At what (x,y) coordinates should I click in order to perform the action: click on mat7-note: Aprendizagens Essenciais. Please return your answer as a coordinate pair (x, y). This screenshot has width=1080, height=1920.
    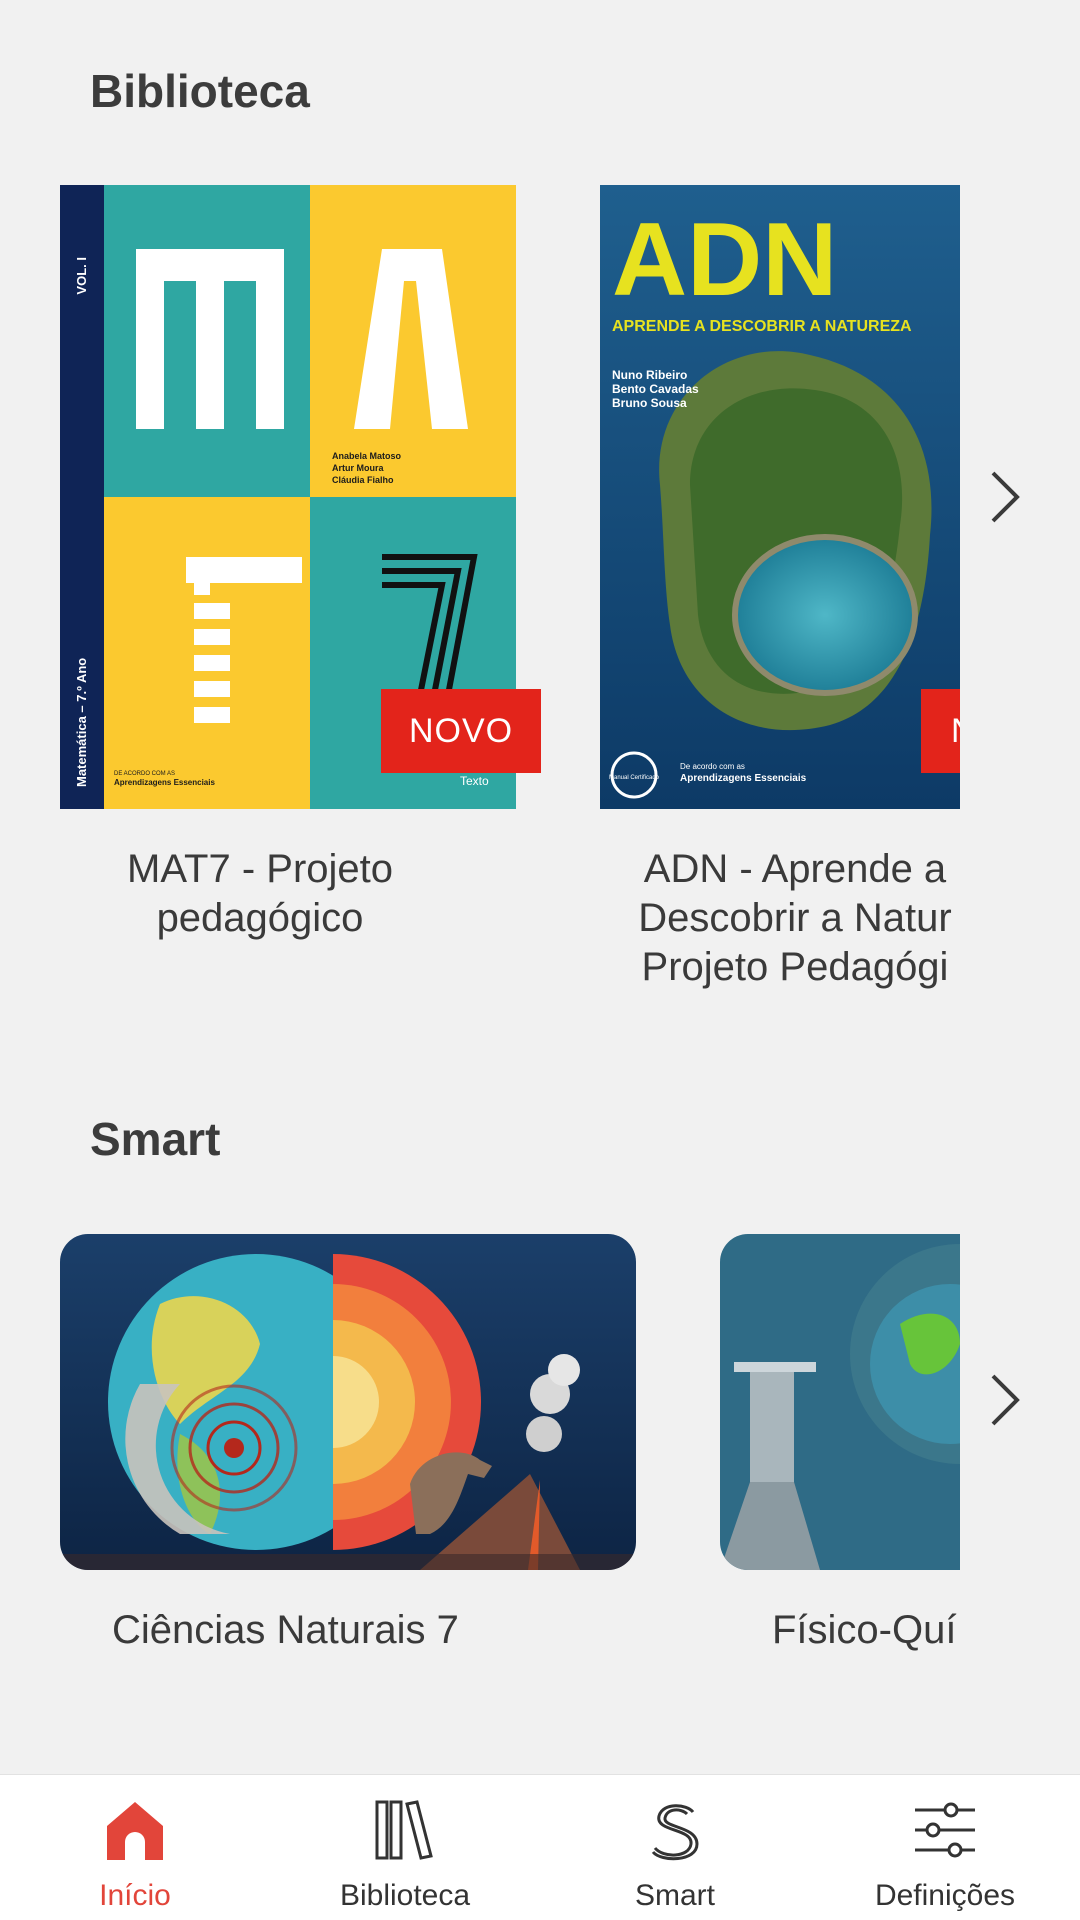
    Looking at the image, I should click on (164, 782).